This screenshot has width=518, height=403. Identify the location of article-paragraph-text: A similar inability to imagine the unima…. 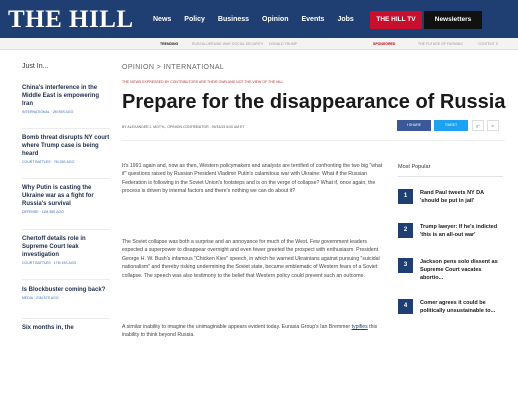
(250, 331).